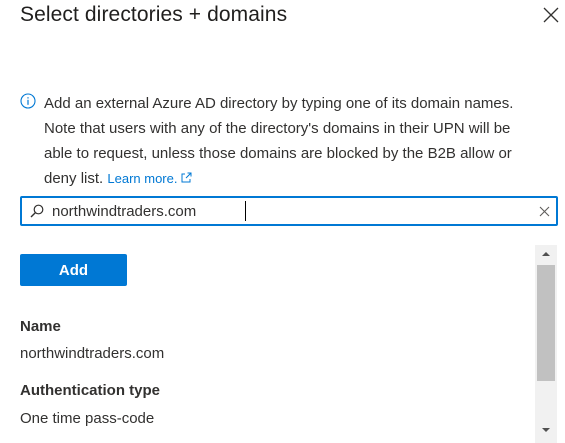 The height and width of the screenshot is (443, 565). What do you see at coordinates (87, 418) in the screenshot?
I see `authentication-type-value: One time pass-code` at bounding box center [87, 418].